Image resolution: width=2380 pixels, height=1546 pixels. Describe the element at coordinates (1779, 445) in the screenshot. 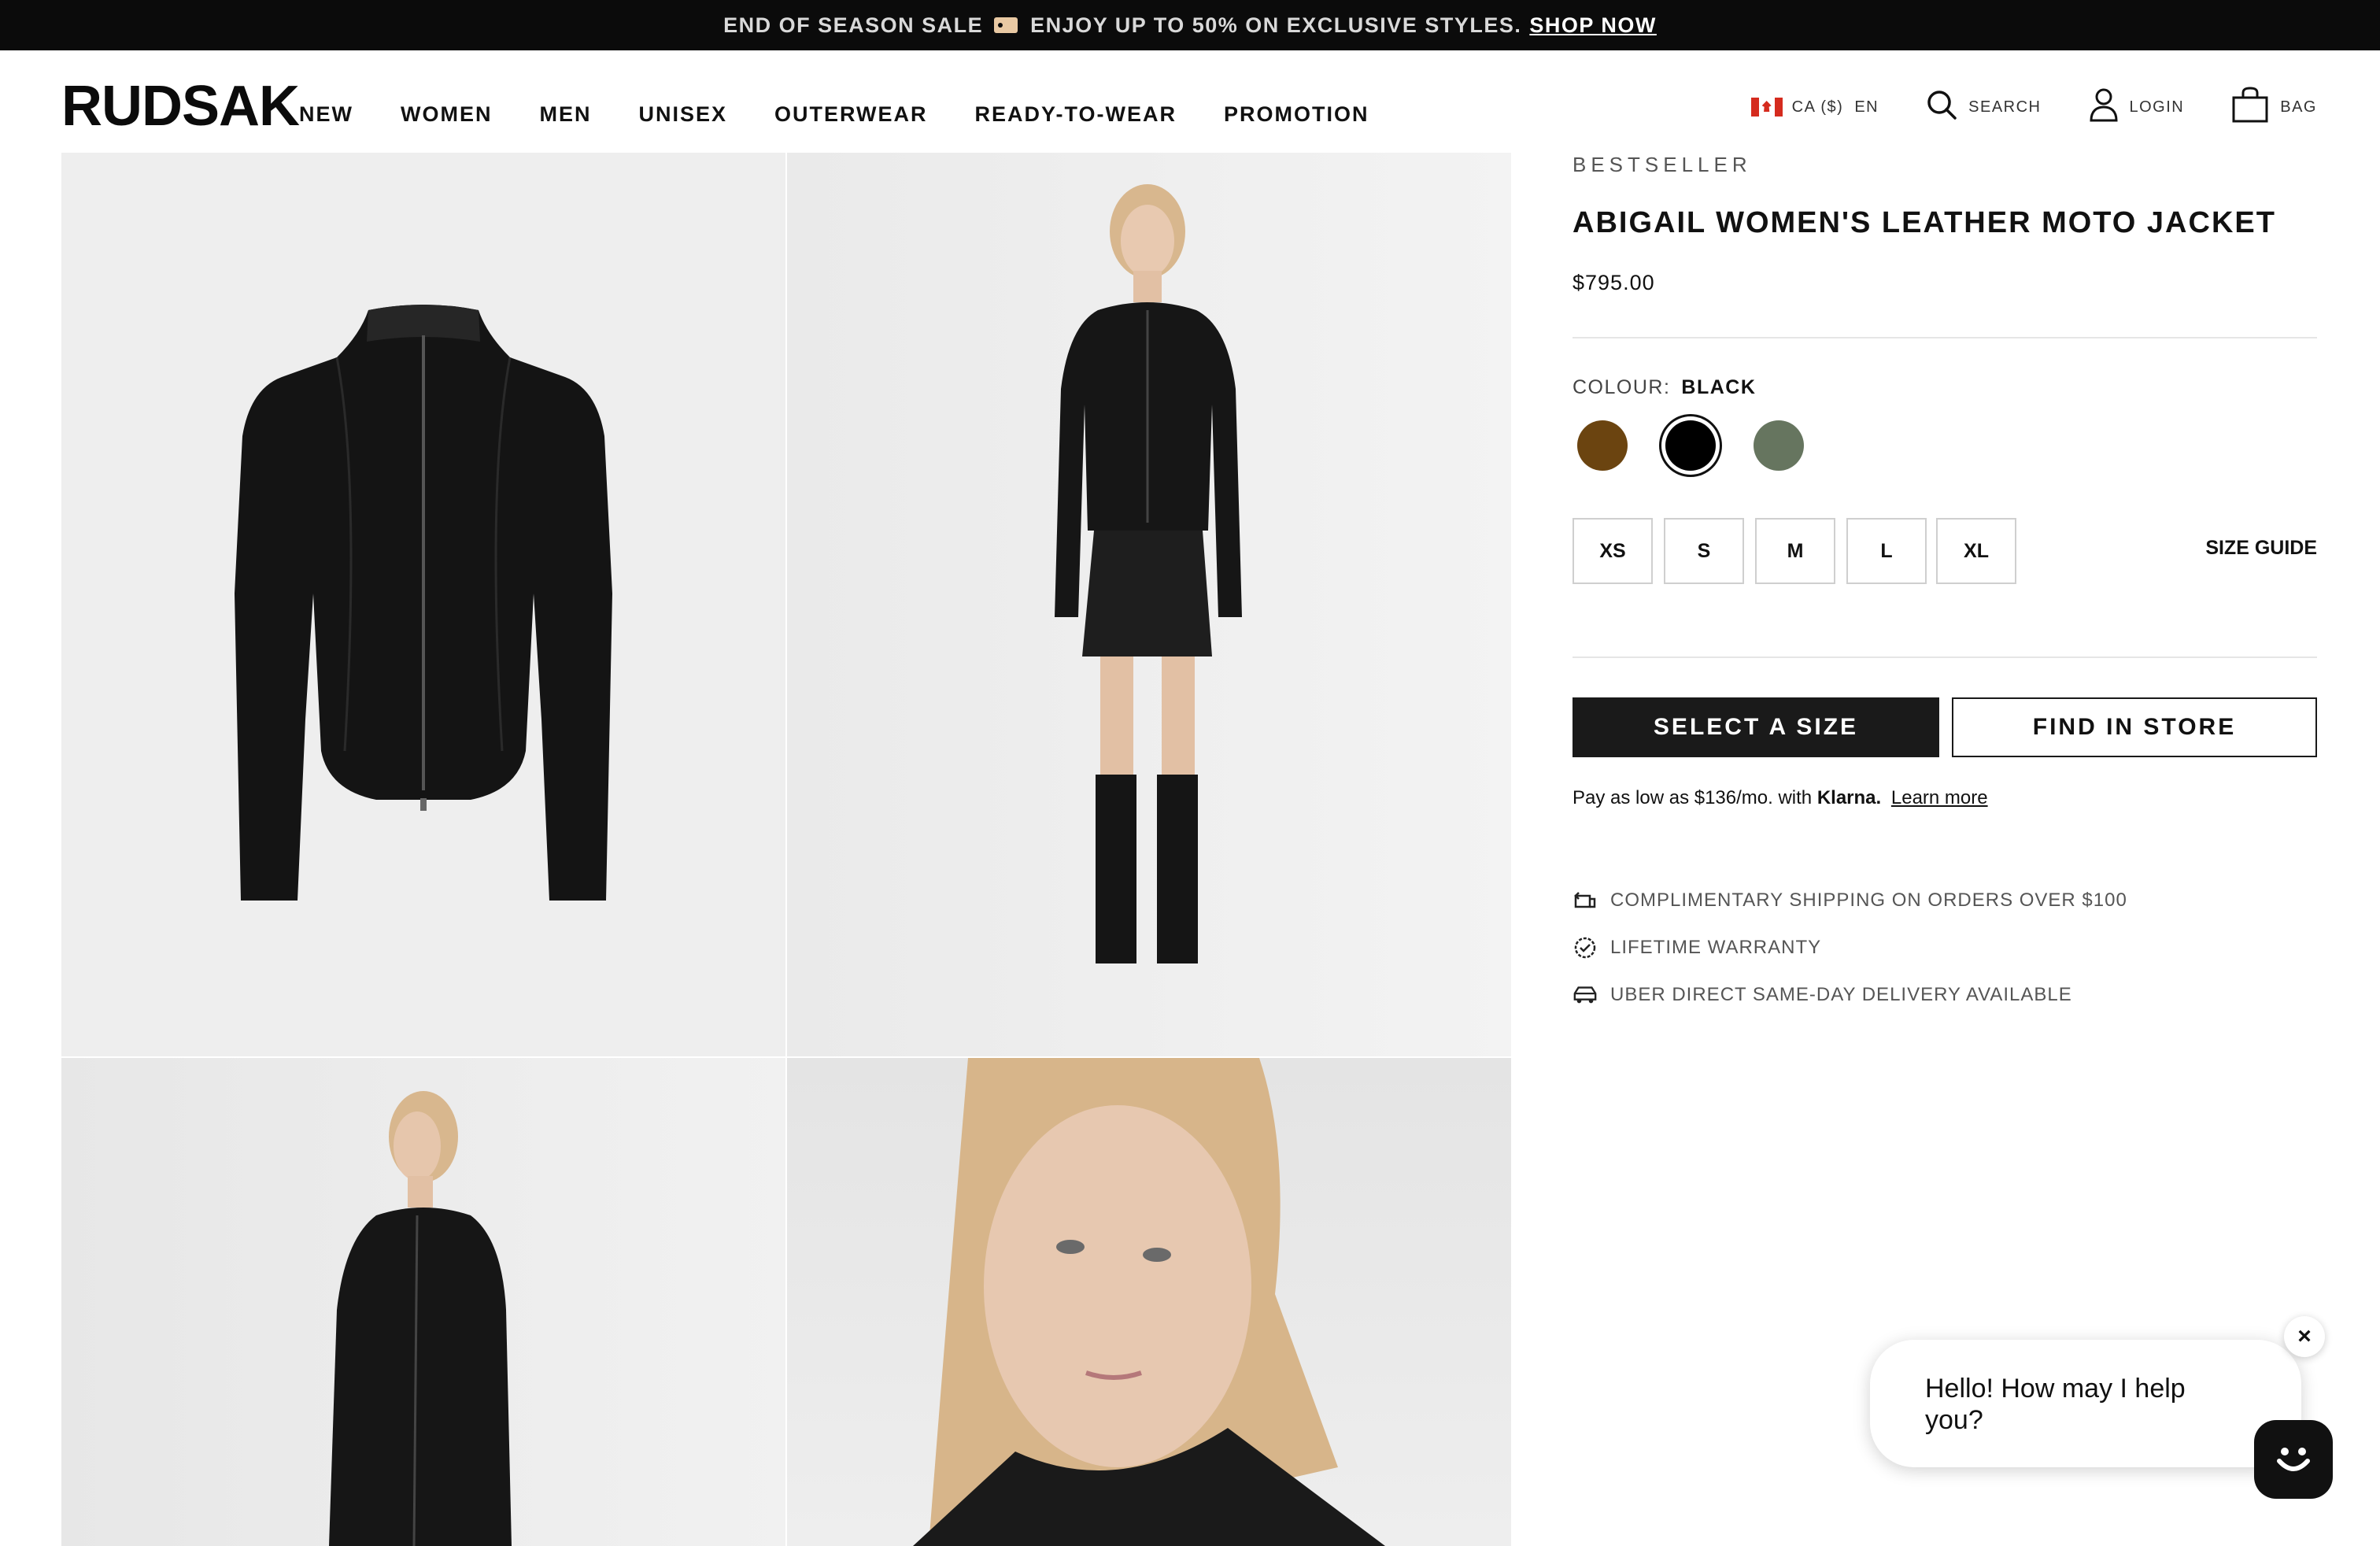

I see `swatch-green` at that location.